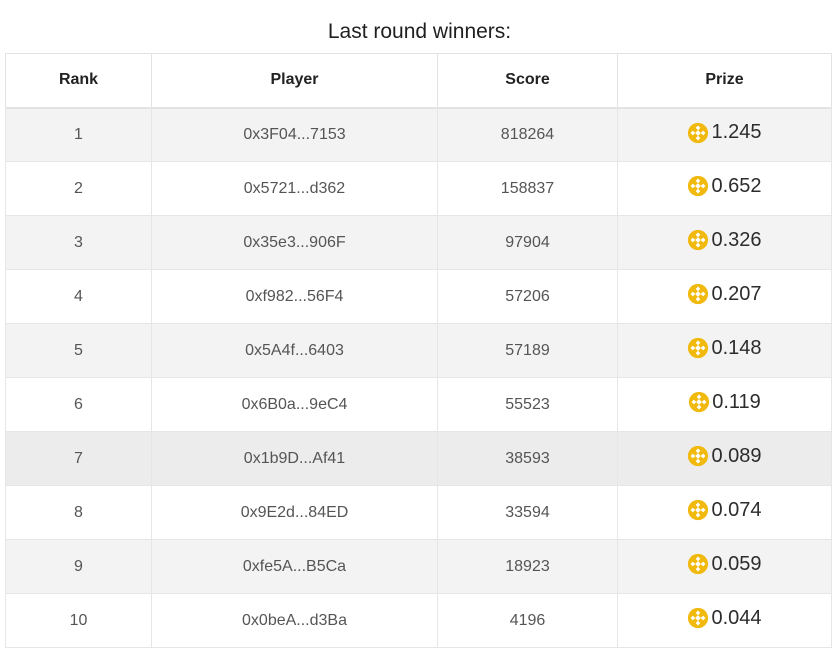 This screenshot has width=839, height=659. I want to click on table-row: 5 0x5A4f...6403 57189 0.148, so click(418, 350).